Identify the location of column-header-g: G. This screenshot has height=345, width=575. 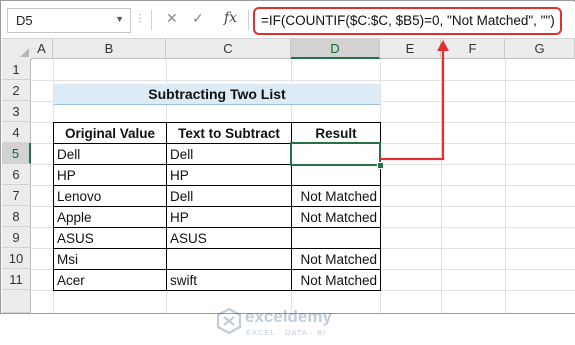
(540, 49).